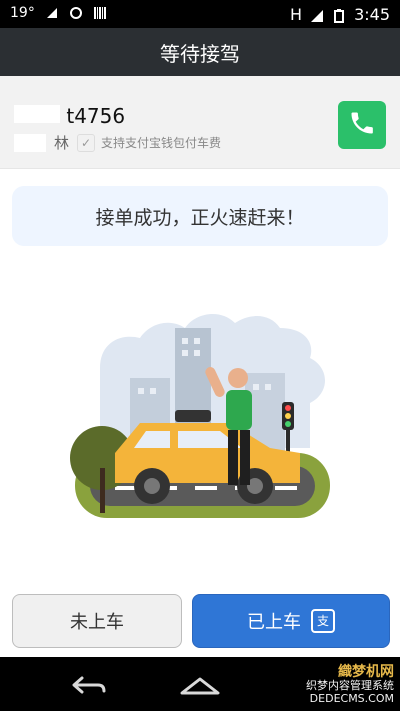  I want to click on signal-icon, so click(317, 15).